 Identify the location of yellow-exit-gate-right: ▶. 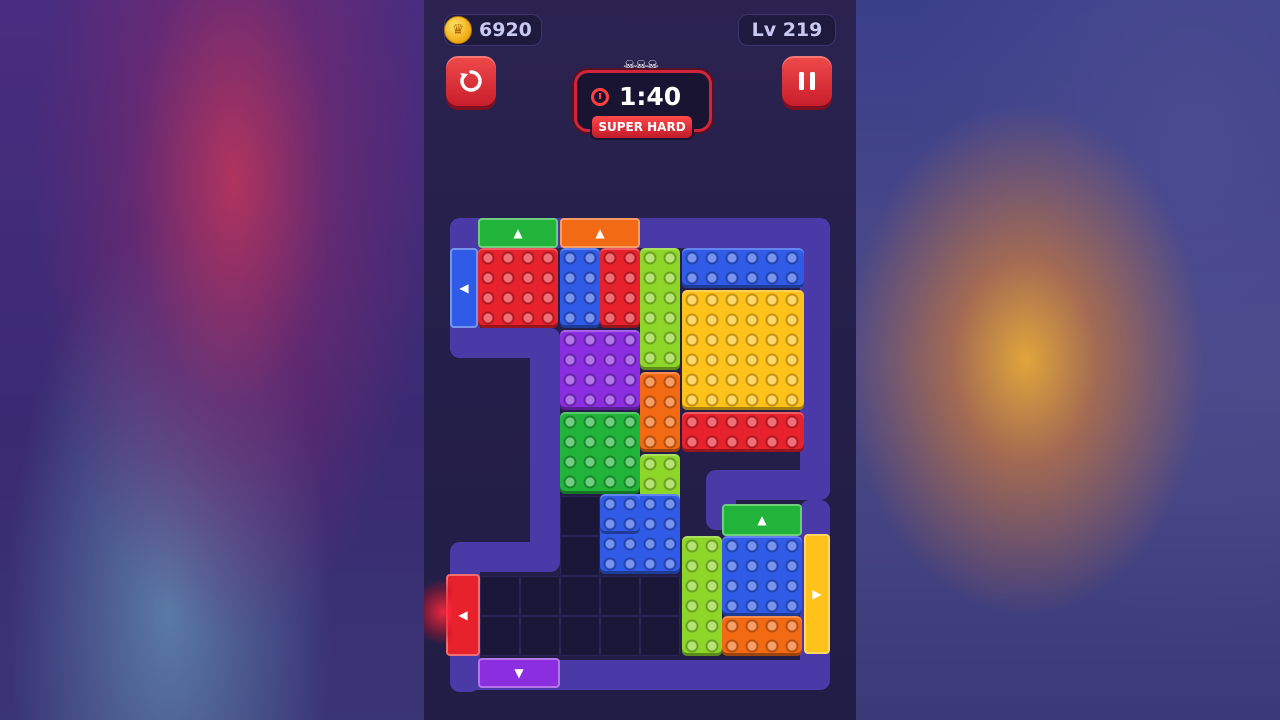
(817, 594).